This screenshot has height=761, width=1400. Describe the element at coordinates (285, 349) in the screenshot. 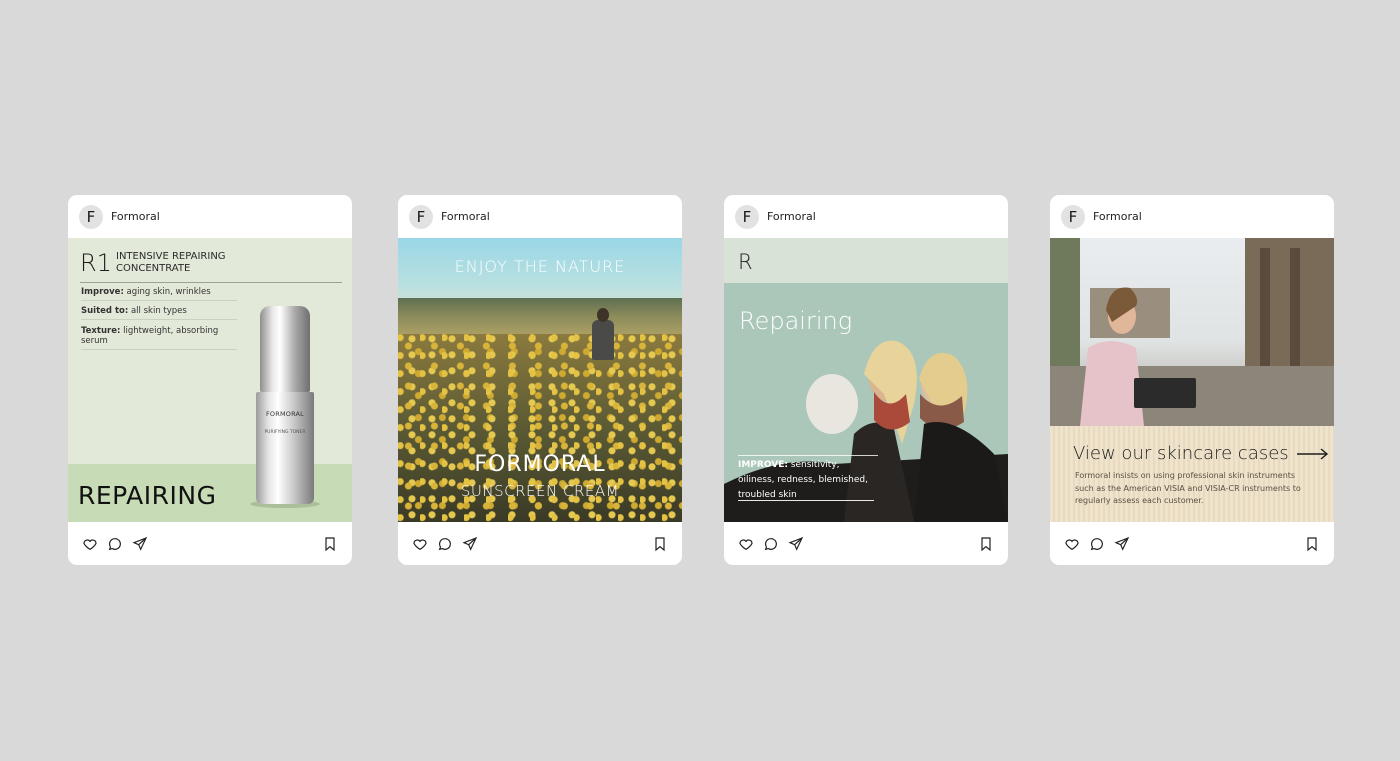

I see `bottle-cap` at that location.